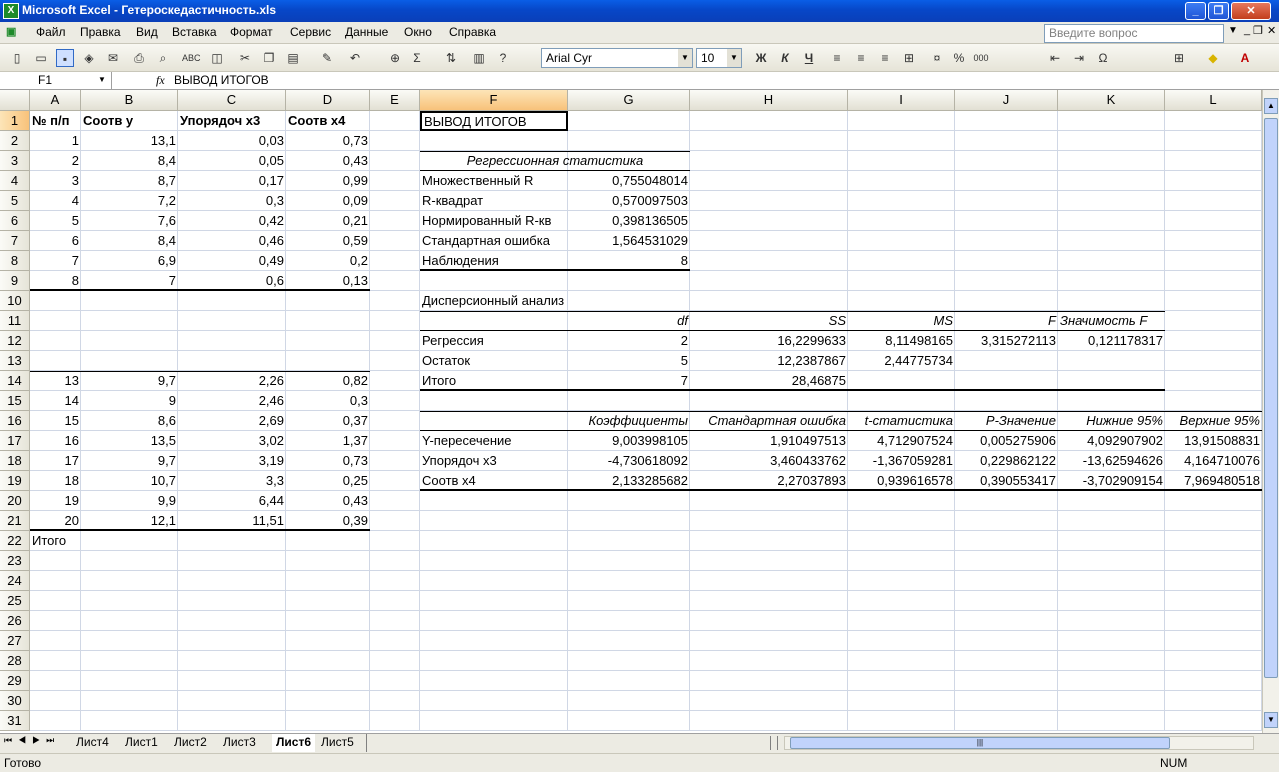 The height and width of the screenshot is (772, 1279). I want to click on horizontal-scroll-thumb: |||, so click(980, 743).